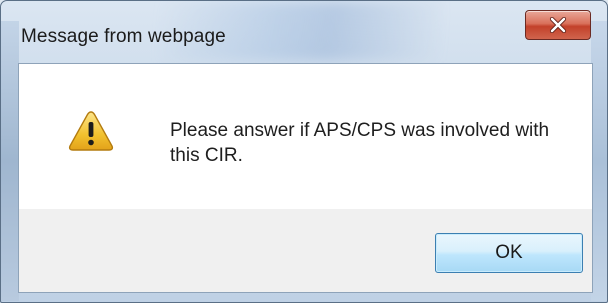 Image resolution: width=608 pixels, height=303 pixels. I want to click on close-button, so click(558, 25).